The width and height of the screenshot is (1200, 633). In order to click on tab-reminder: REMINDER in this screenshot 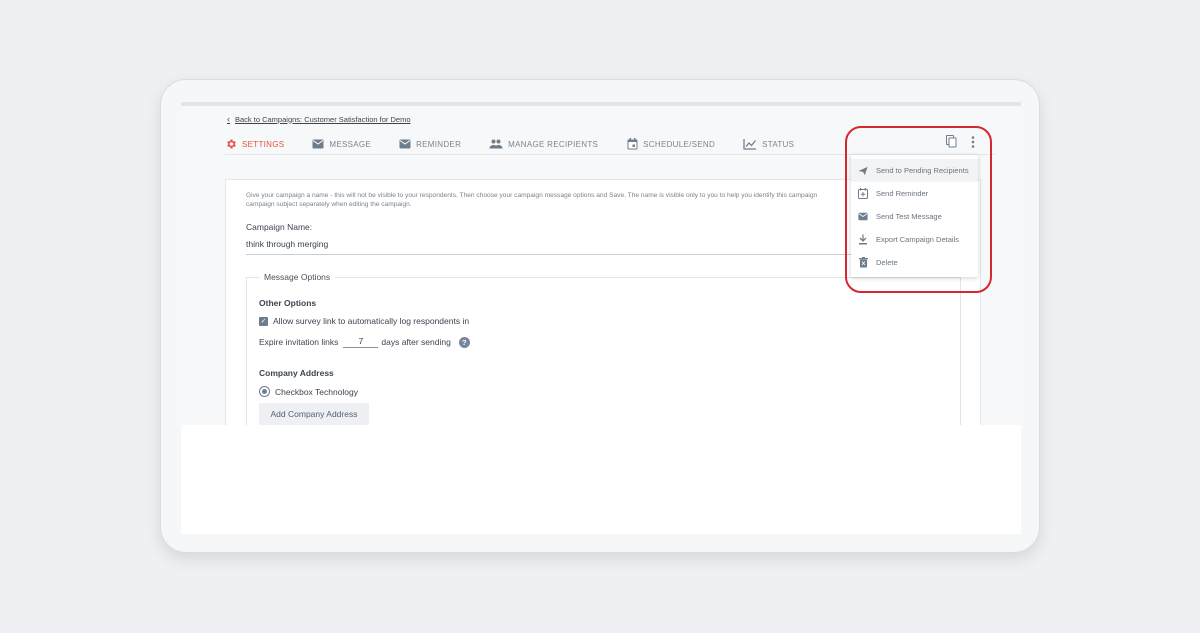, I will do `click(430, 144)`.